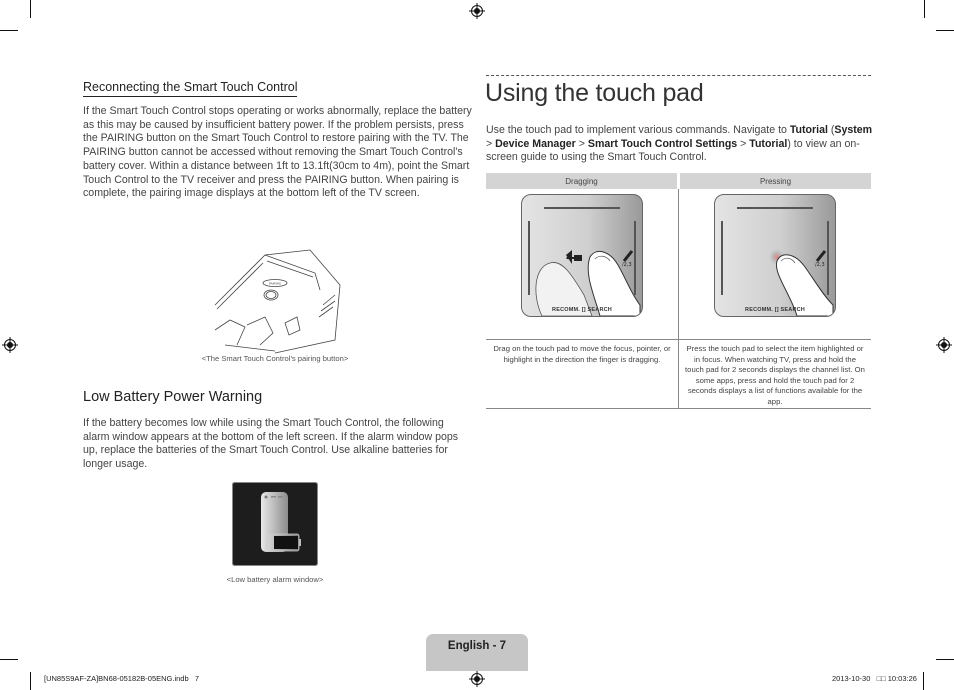  What do you see at coordinates (477, 652) in the screenshot?
I see `page-number-tab: English - 7` at bounding box center [477, 652].